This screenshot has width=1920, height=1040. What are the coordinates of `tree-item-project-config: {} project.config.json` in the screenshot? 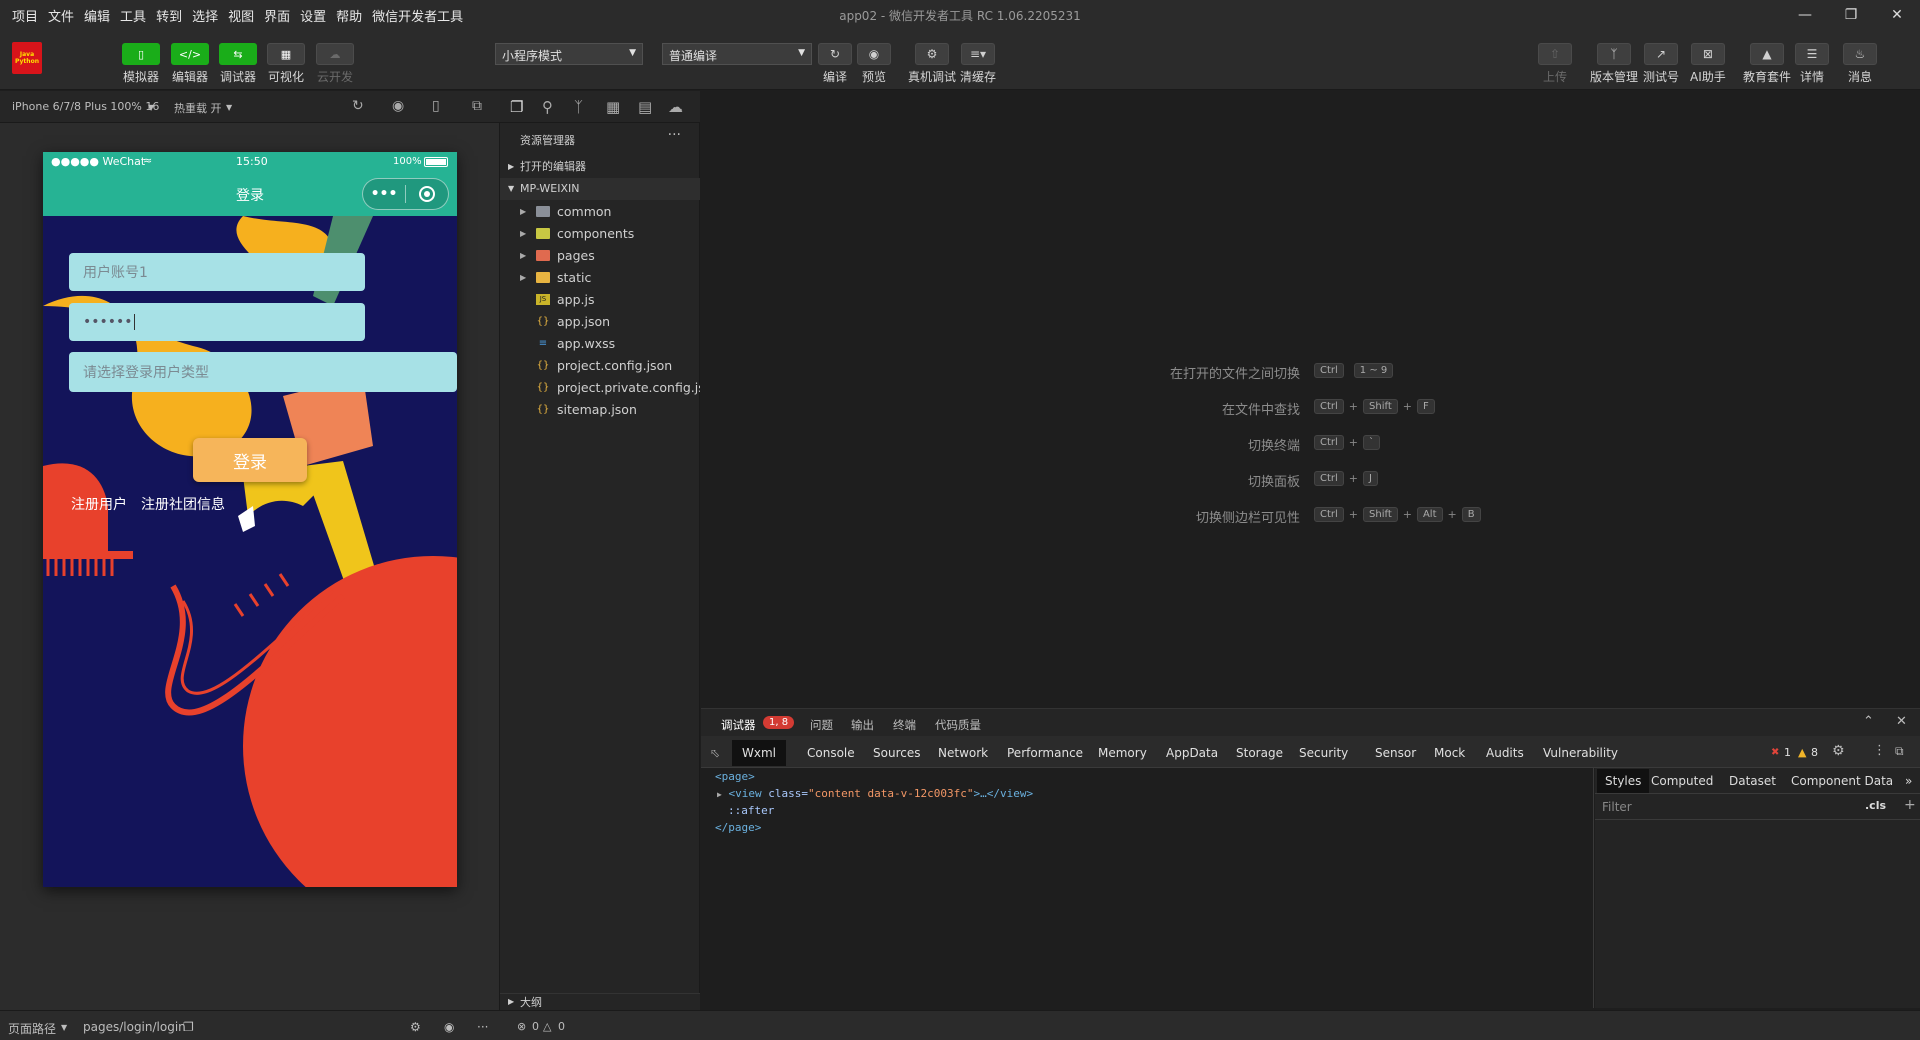 It's located at (600, 366).